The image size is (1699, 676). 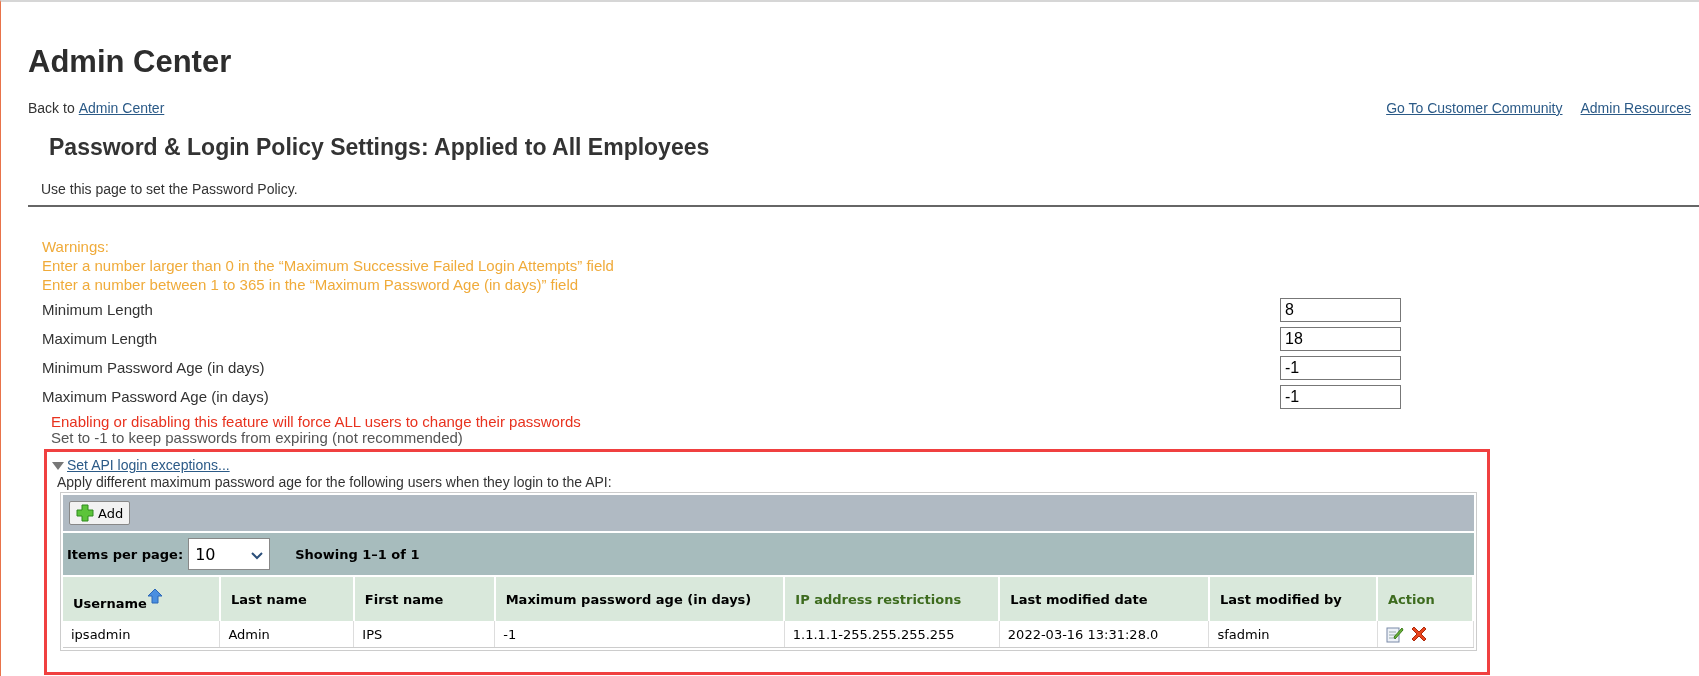 I want to click on header-link: Admin Resources, so click(x=1635, y=108).